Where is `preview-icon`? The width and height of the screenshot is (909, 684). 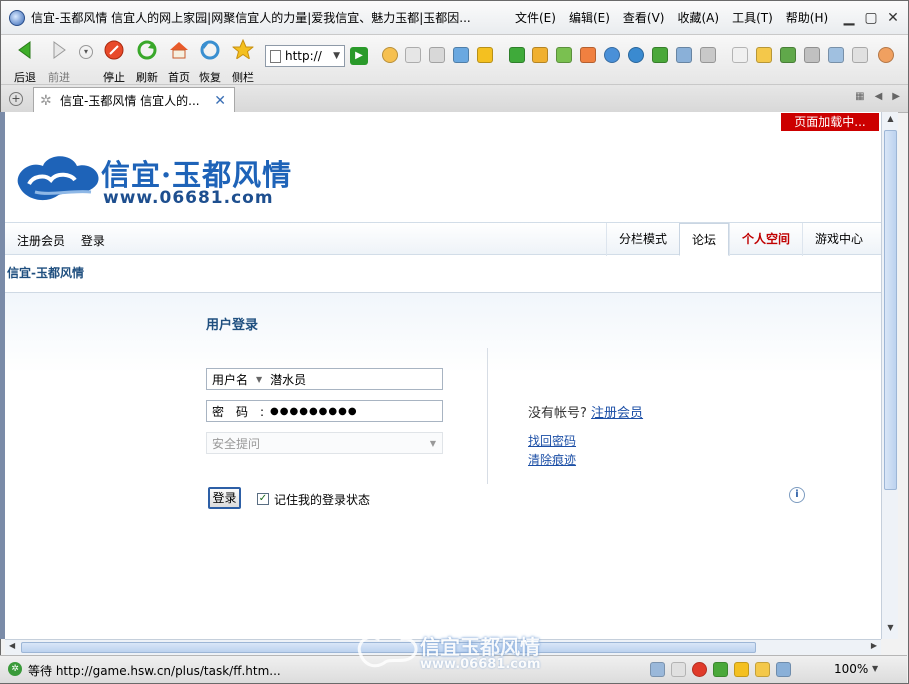
preview-icon is located at coordinates (836, 55).